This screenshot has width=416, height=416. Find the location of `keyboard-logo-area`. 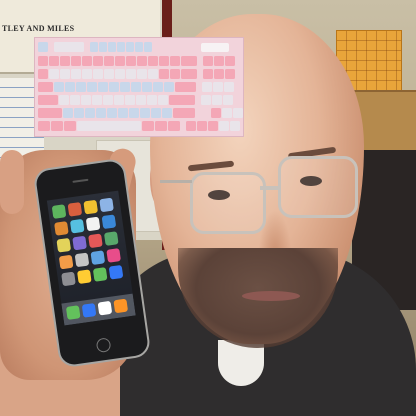

keyboard-logo-area is located at coordinates (215, 47).